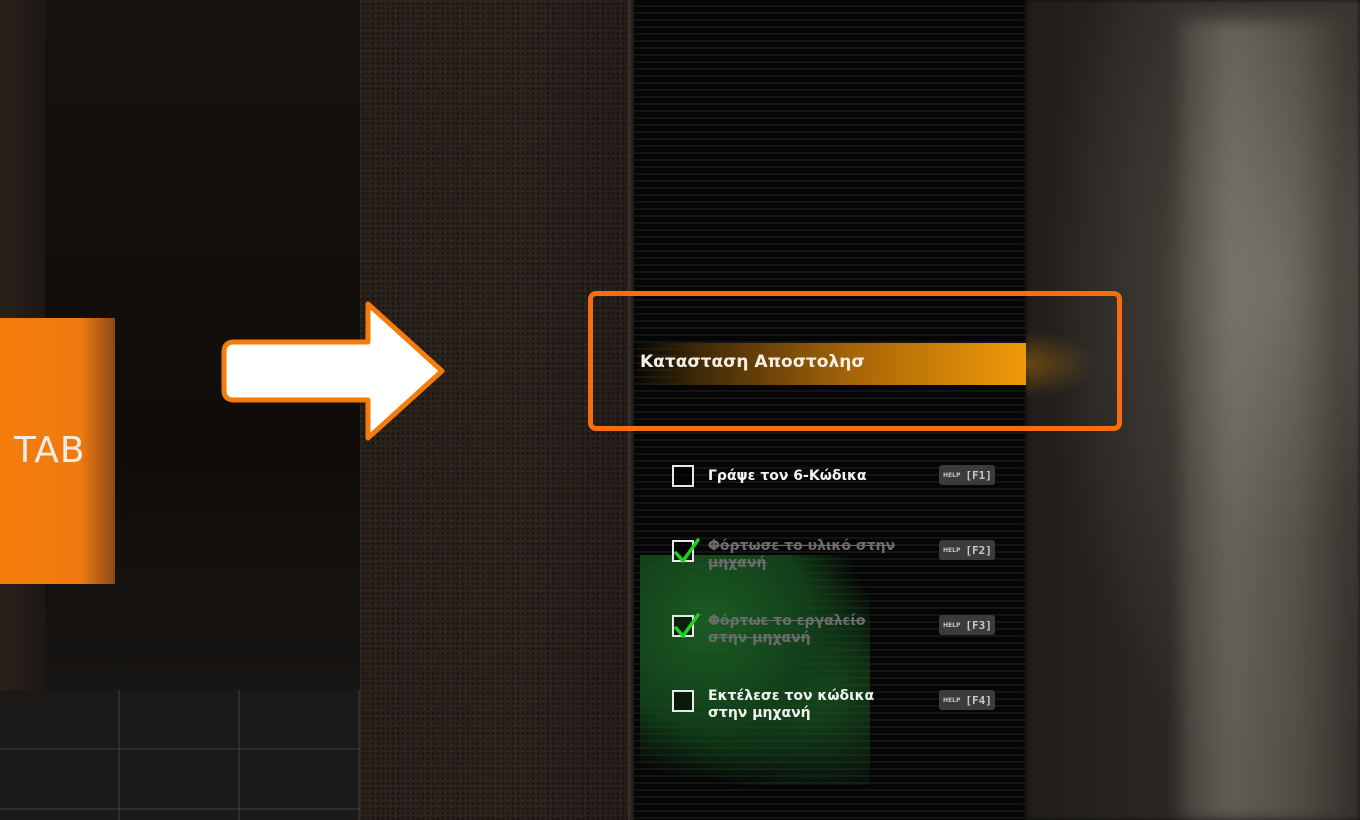 This screenshot has width=1360, height=820. I want to click on task-item-3: Φόρτωε το εργαλείο στην μηχανή HELP [F3], so click(842, 639).